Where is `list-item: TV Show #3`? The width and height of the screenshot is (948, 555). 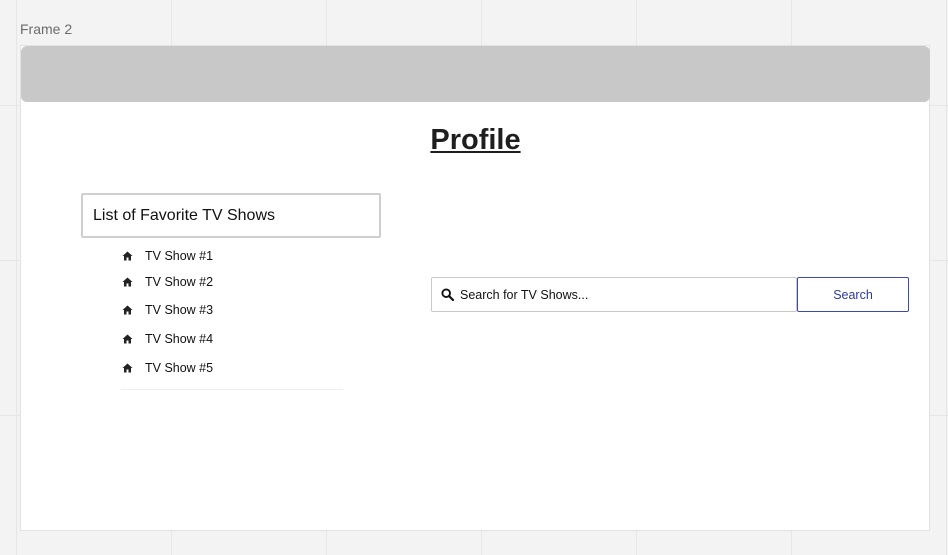
list-item: TV Show #3 is located at coordinates (167, 310).